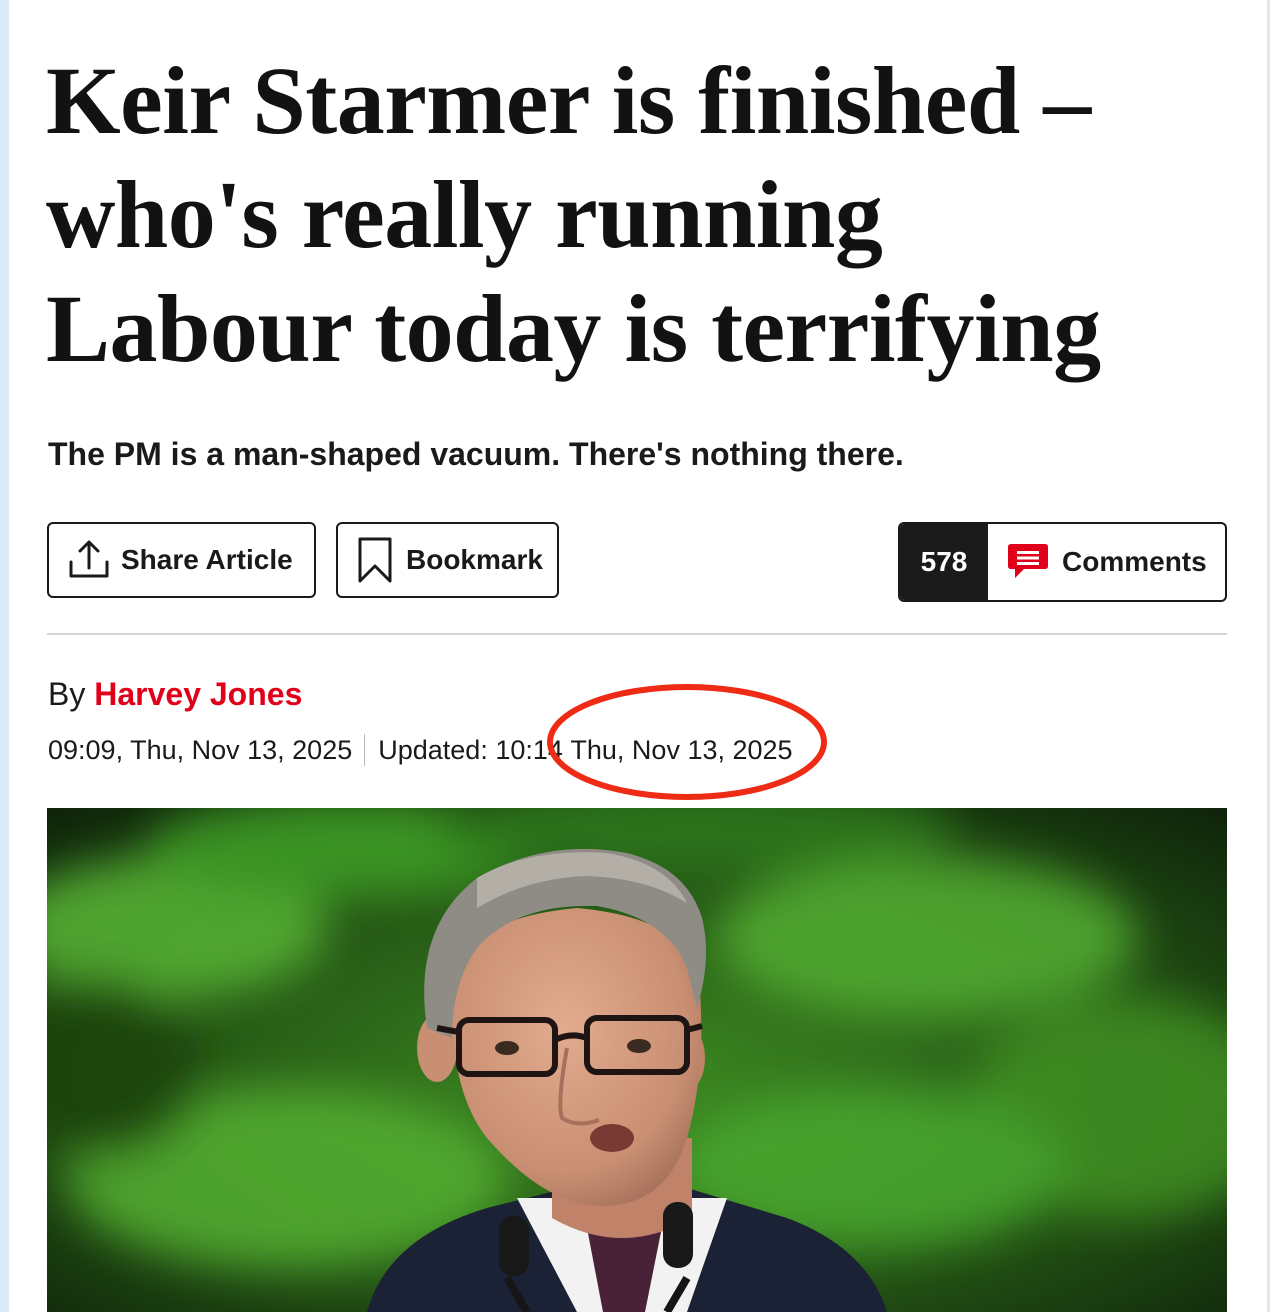 Image resolution: width=1270 pixels, height=1312 pixels. I want to click on comments-button: 578 Comments, so click(1062, 562).